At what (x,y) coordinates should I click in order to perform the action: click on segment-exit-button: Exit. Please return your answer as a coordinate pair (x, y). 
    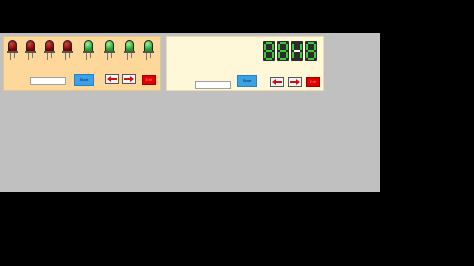
    Looking at the image, I should click on (313, 82).